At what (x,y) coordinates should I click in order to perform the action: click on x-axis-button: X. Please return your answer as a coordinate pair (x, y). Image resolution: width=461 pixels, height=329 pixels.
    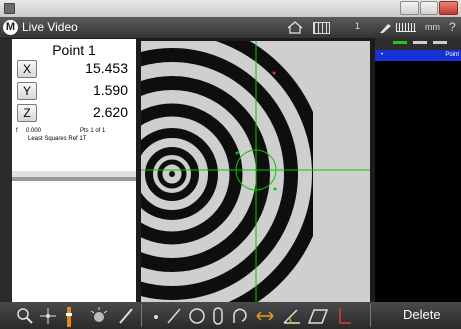
    Looking at the image, I should click on (27, 69).